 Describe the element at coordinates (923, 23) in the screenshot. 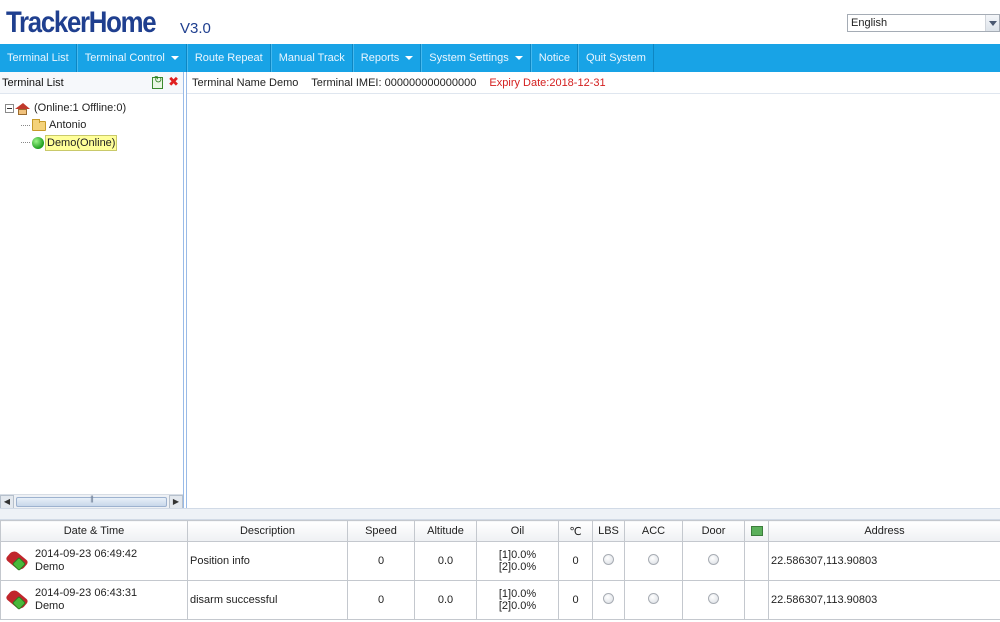

I see `language-select: English` at that location.